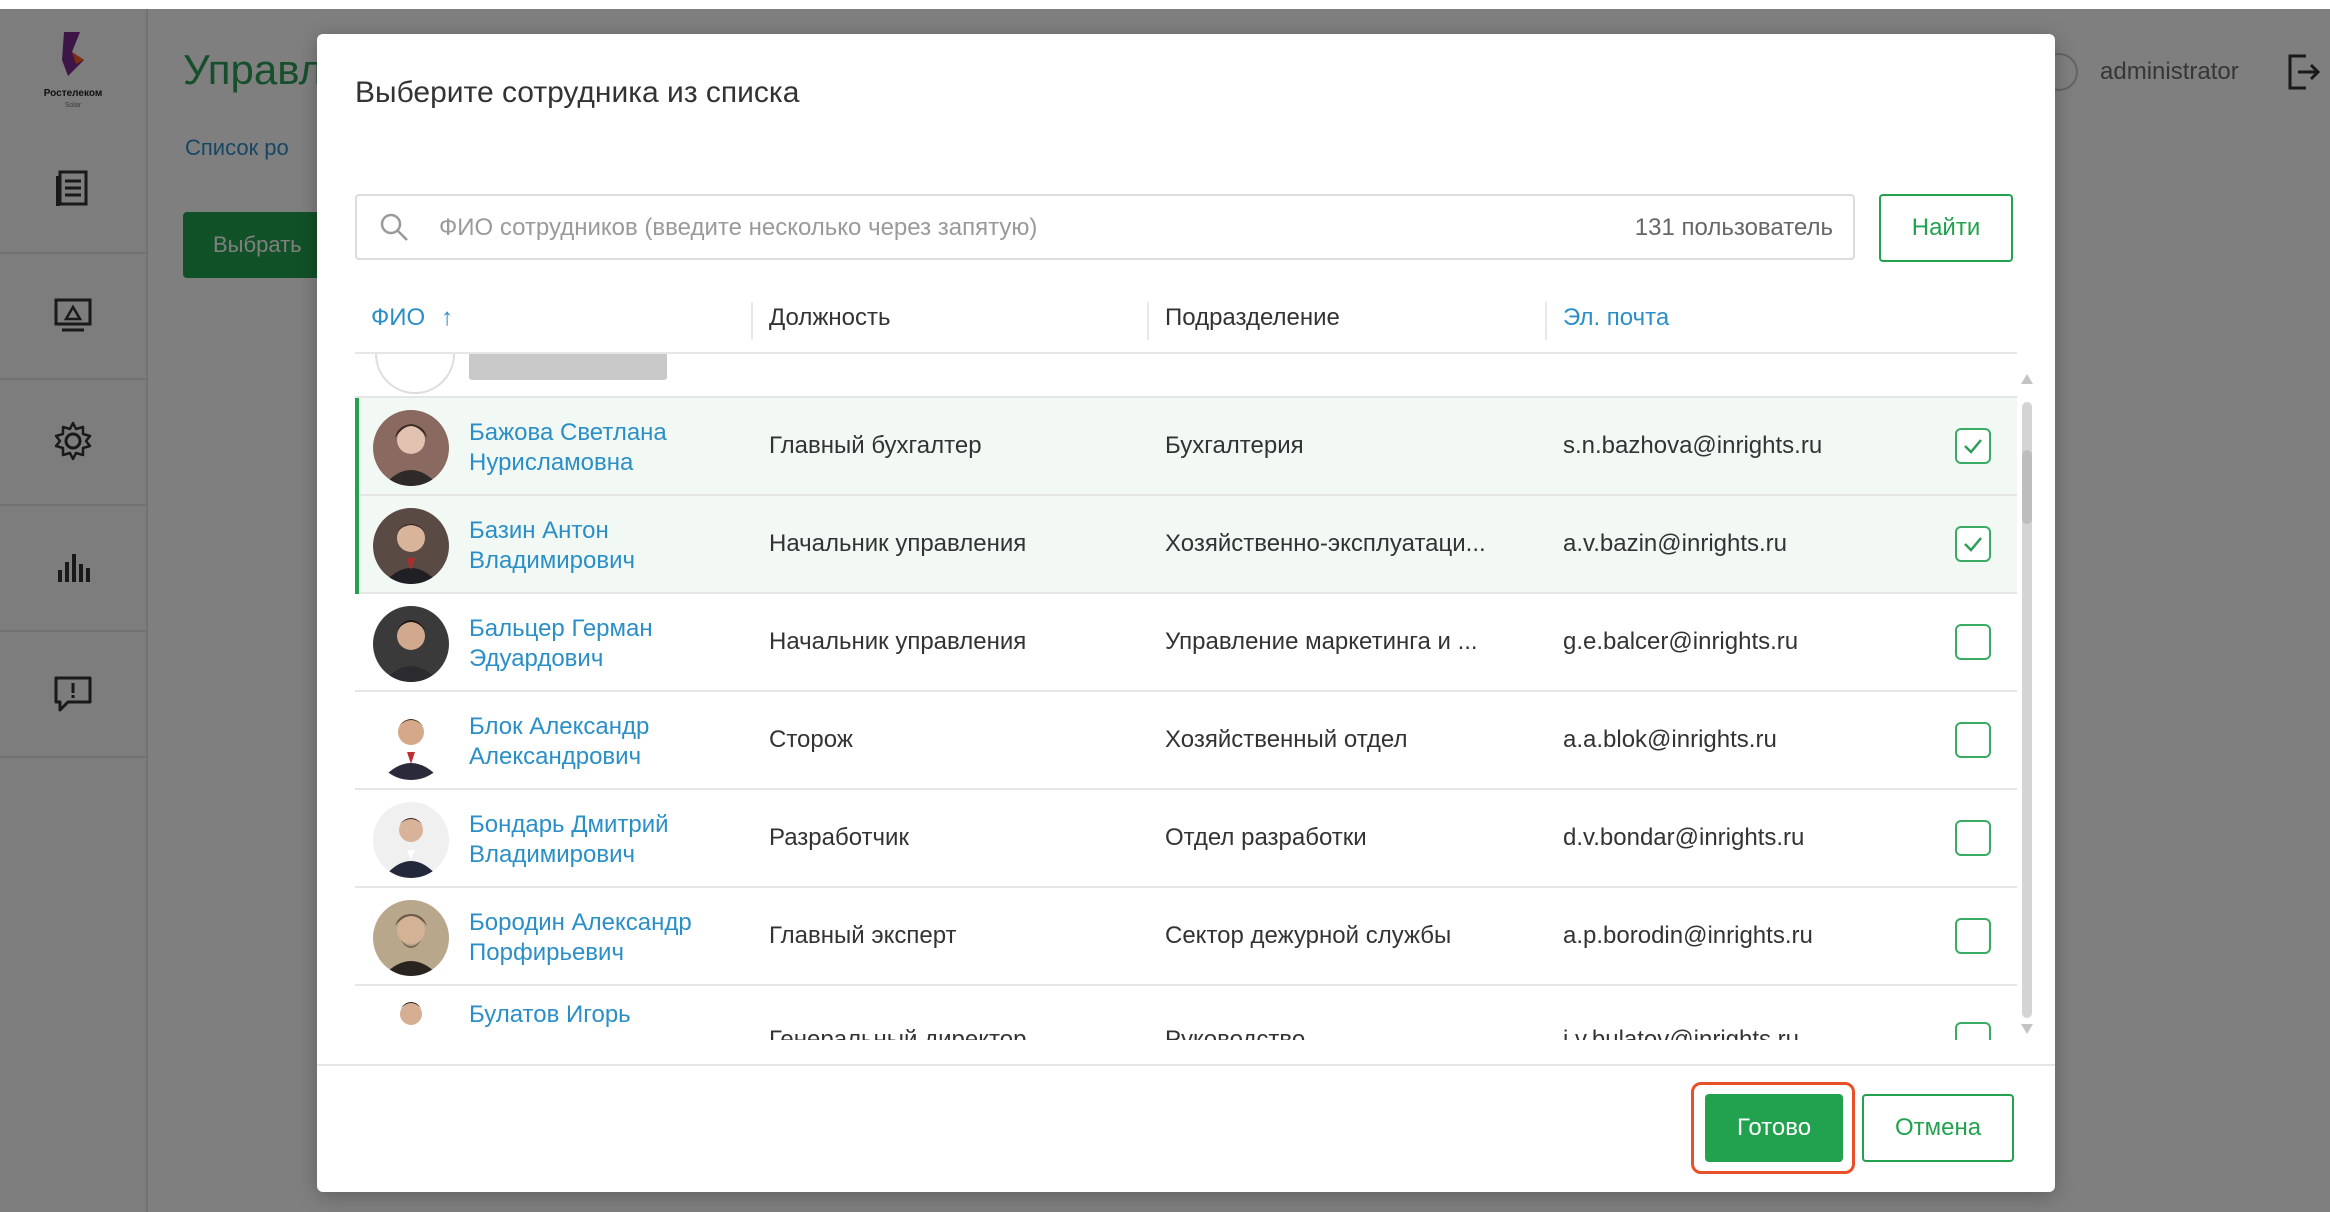 This screenshot has width=2330, height=1212. Describe the element at coordinates (1938, 1128) in the screenshot. I see `cancel-button: Отмена` at that location.